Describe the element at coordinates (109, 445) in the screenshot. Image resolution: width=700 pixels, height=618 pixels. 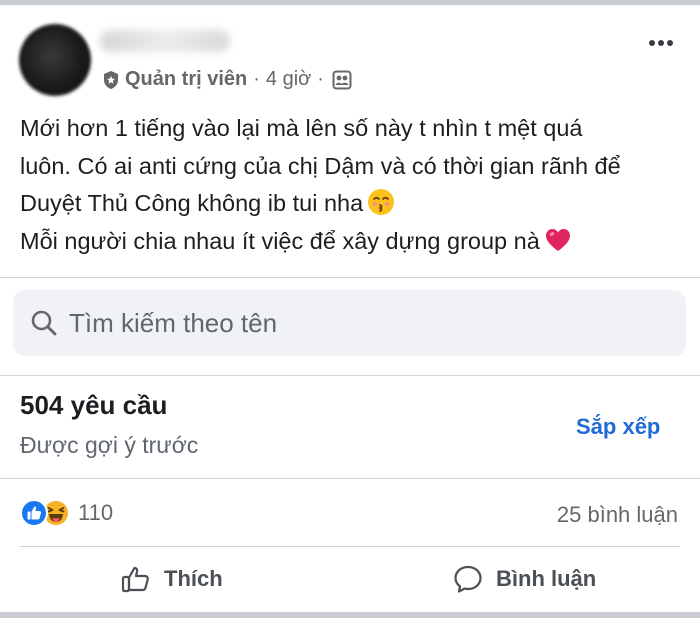
I see `request-subtitle: Được gợi ý trước` at that location.